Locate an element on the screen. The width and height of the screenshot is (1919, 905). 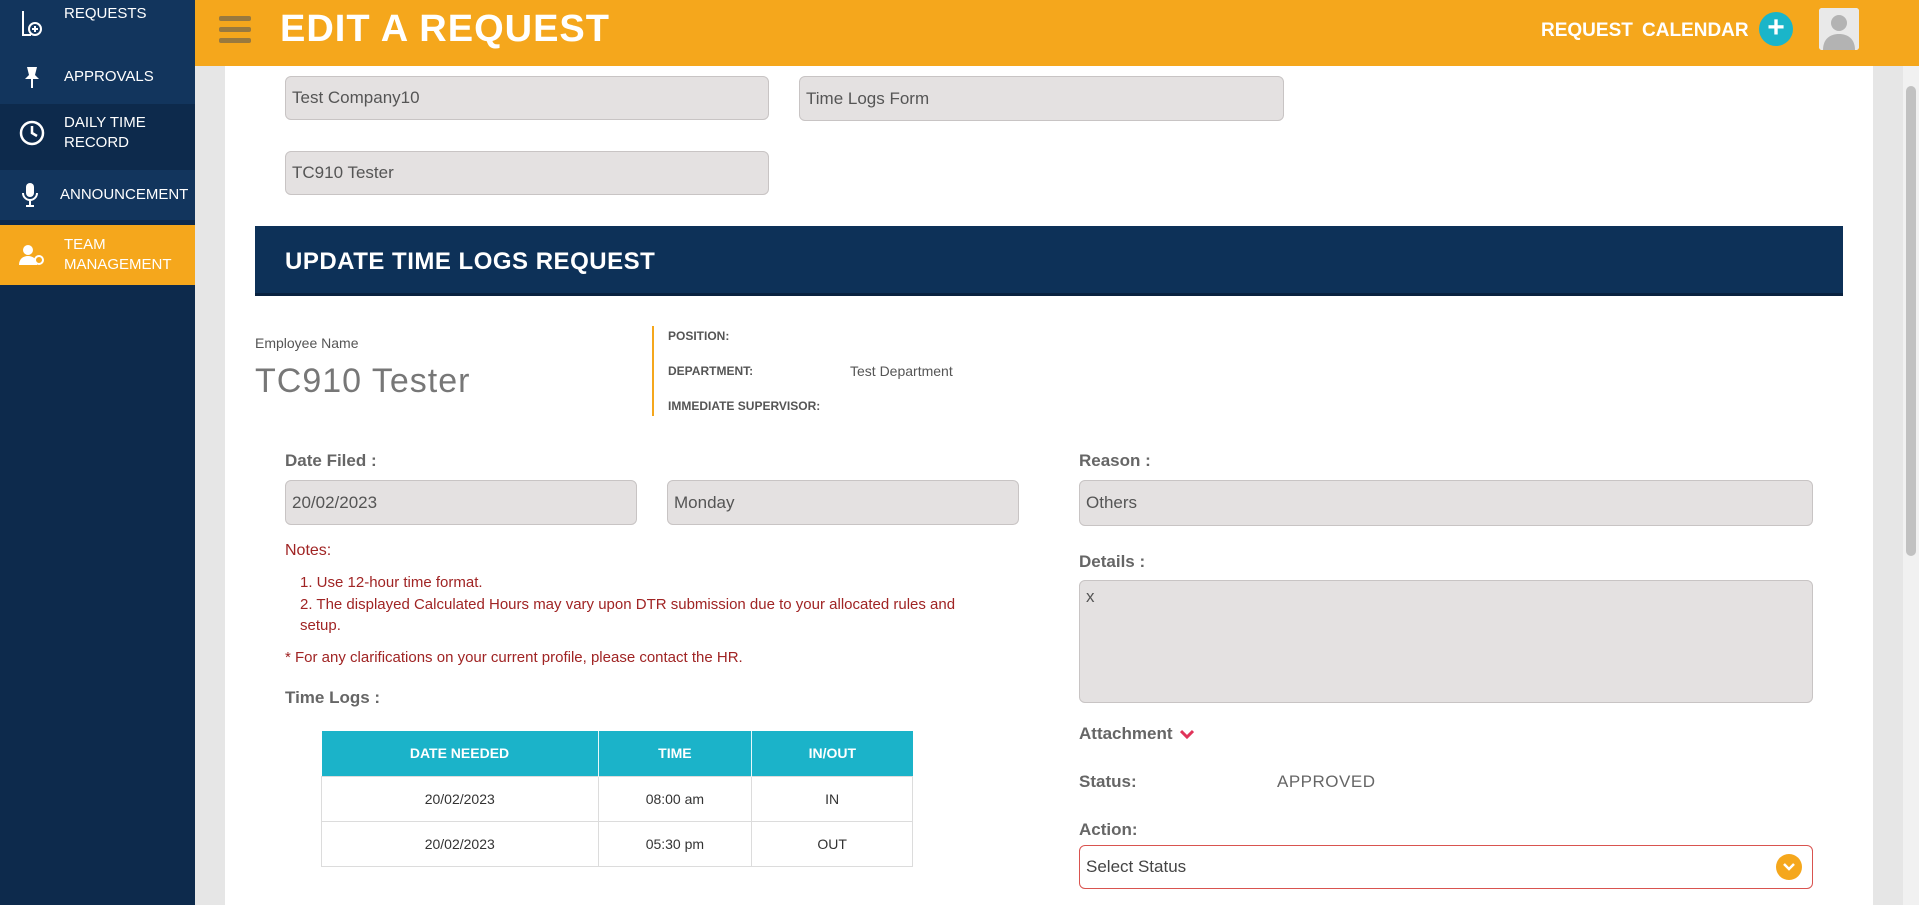
section-banner: UPDATE TIME LOGS REQUEST is located at coordinates (1049, 261).